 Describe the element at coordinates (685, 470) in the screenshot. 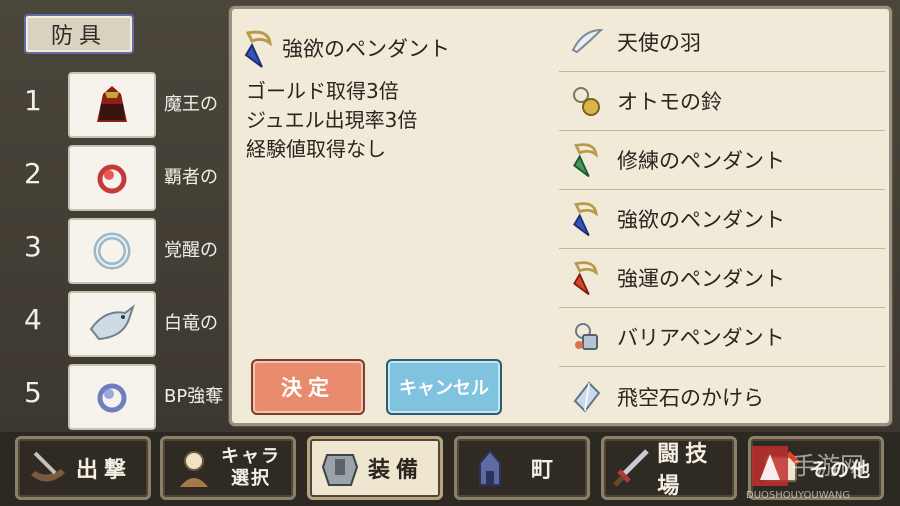

I see `nav-label: 闘技場` at that location.